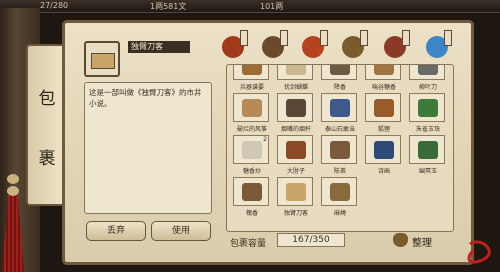 The width and height of the screenshot is (500, 272). What do you see at coordinates (296, 108) in the screenshot?
I see `pipe-icon` at bounding box center [296, 108].